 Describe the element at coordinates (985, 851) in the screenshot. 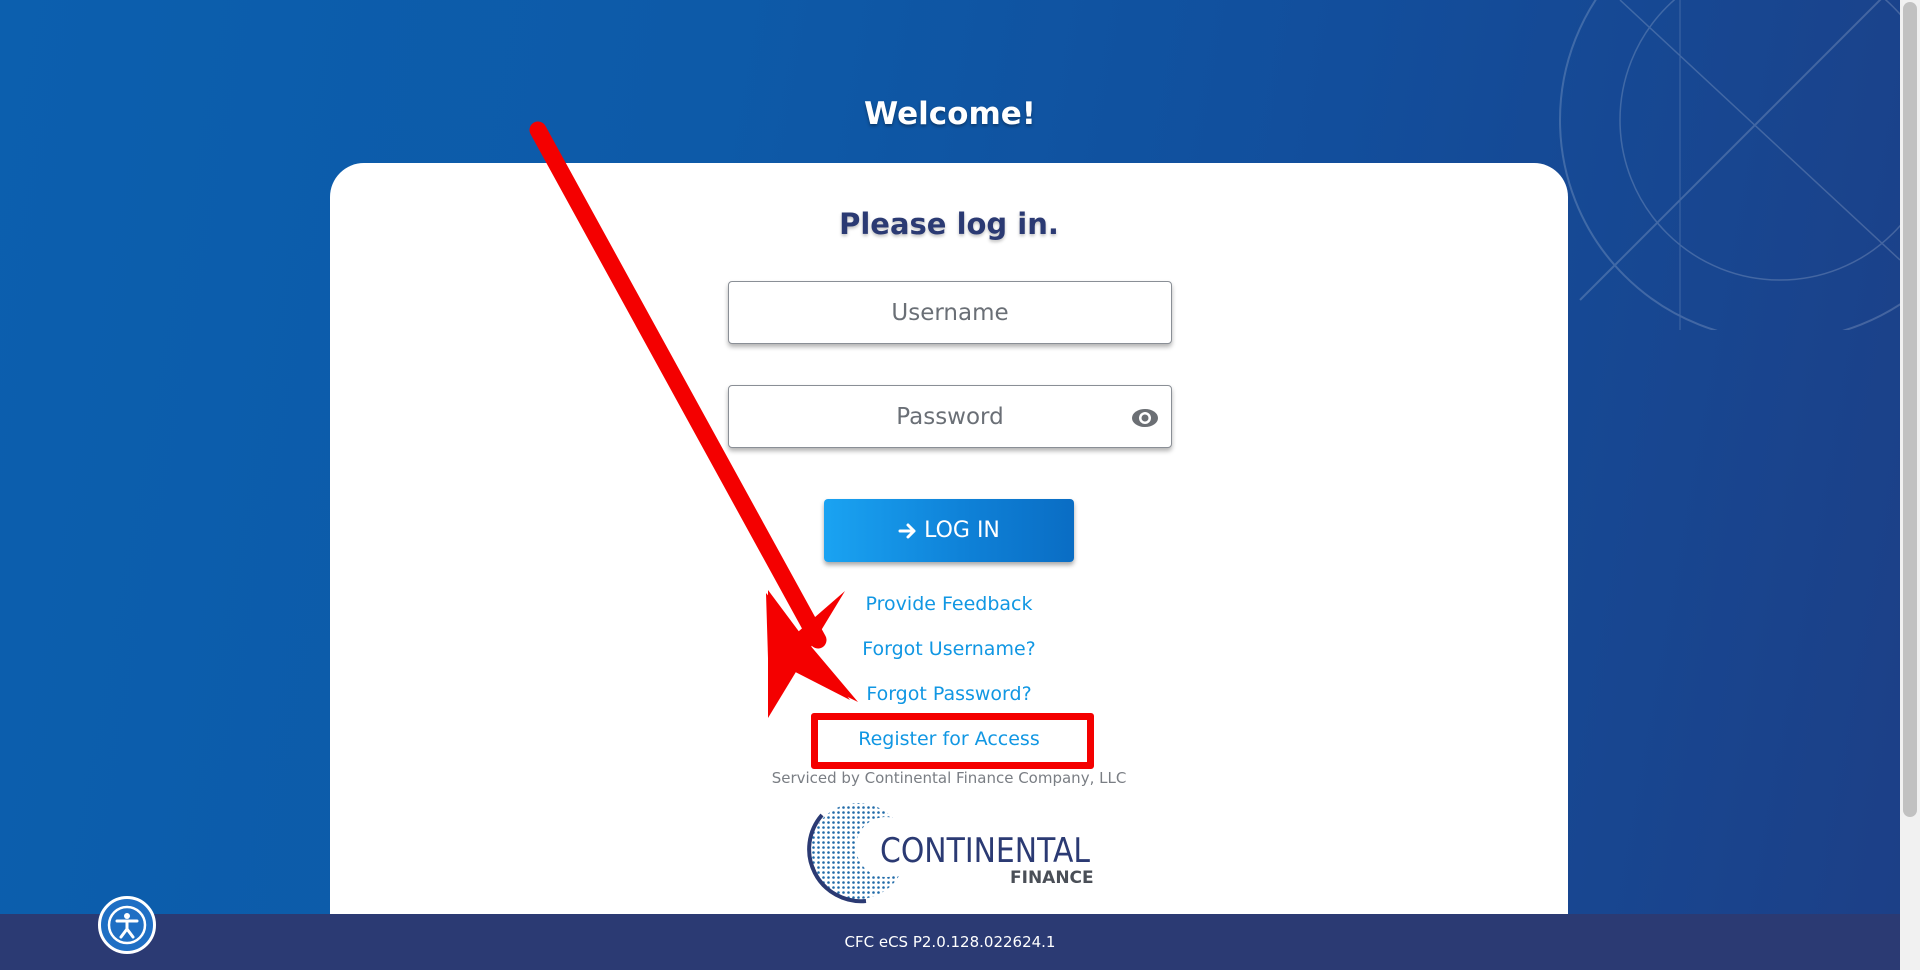

I see `logo-wordmark: CONTINENTAL` at that location.